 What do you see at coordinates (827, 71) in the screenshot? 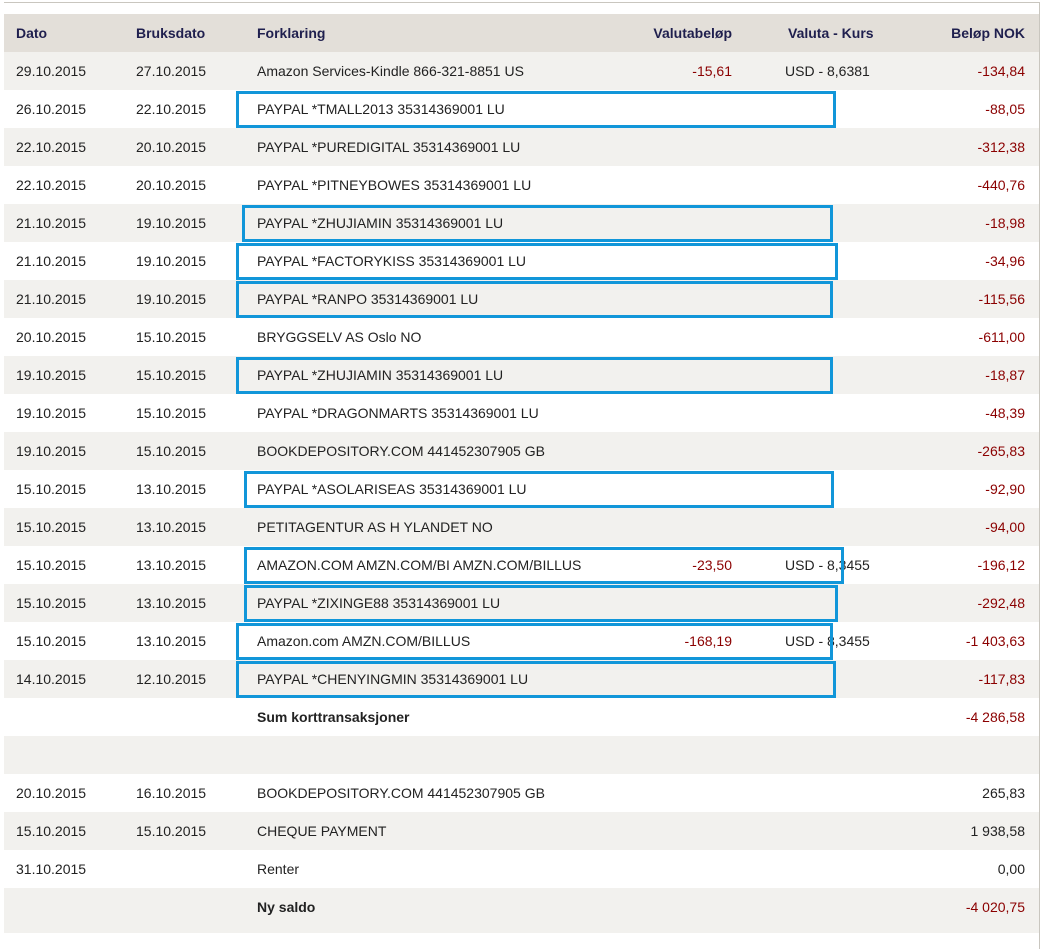
I see `transaction-currency-rate: USD - 8,6381` at bounding box center [827, 71].